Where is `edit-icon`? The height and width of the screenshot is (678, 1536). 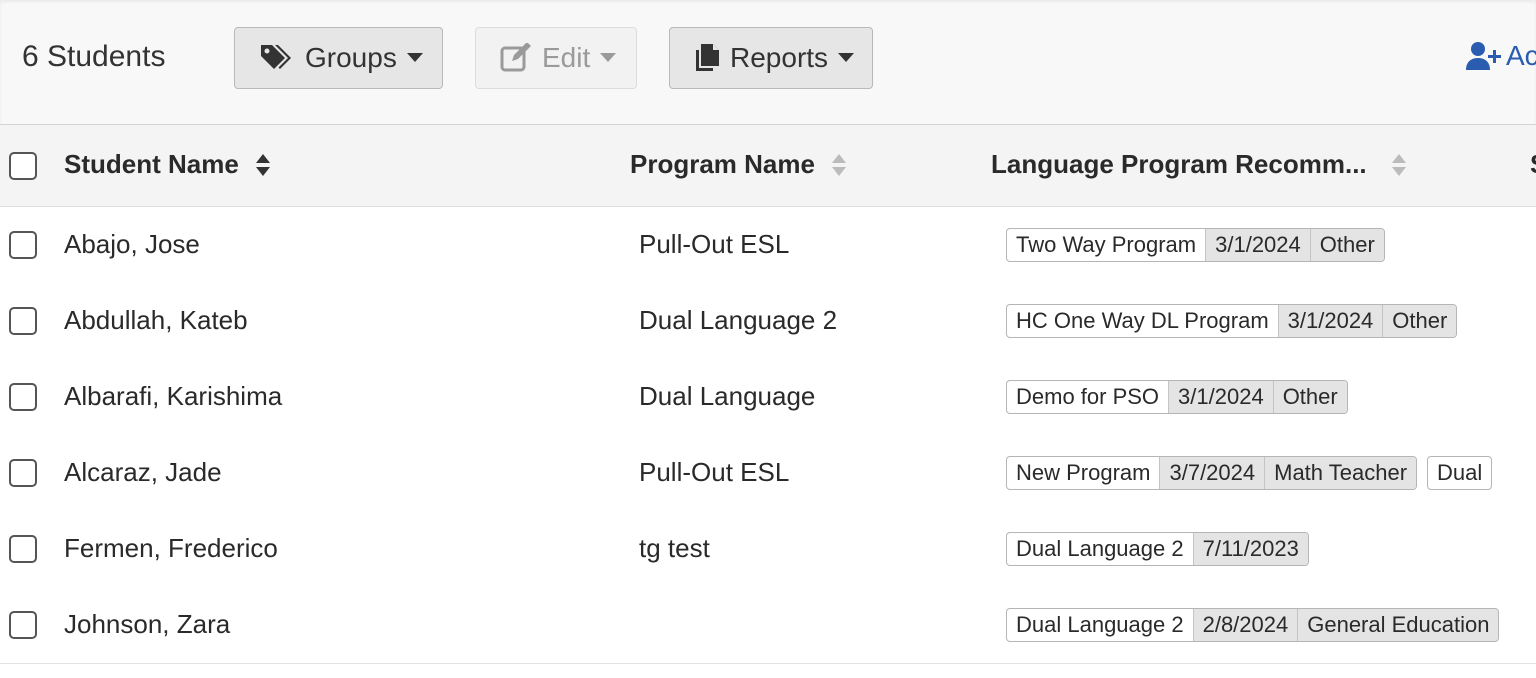
edit-icon is located at coordinates (516, 58).